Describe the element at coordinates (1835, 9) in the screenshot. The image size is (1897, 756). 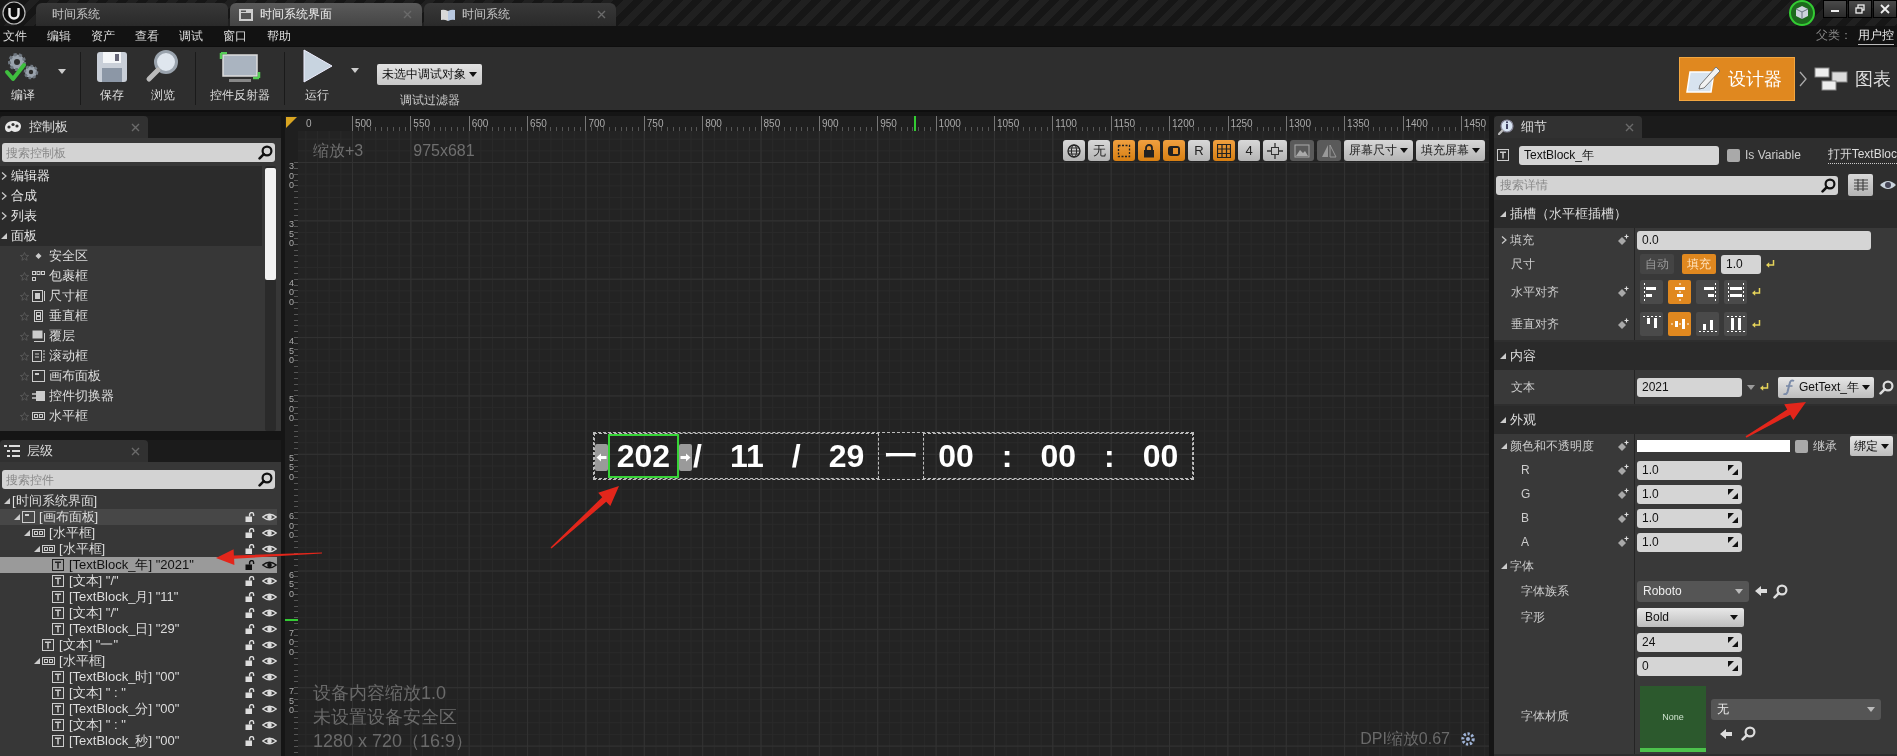
I see `minimize-button` at that location.